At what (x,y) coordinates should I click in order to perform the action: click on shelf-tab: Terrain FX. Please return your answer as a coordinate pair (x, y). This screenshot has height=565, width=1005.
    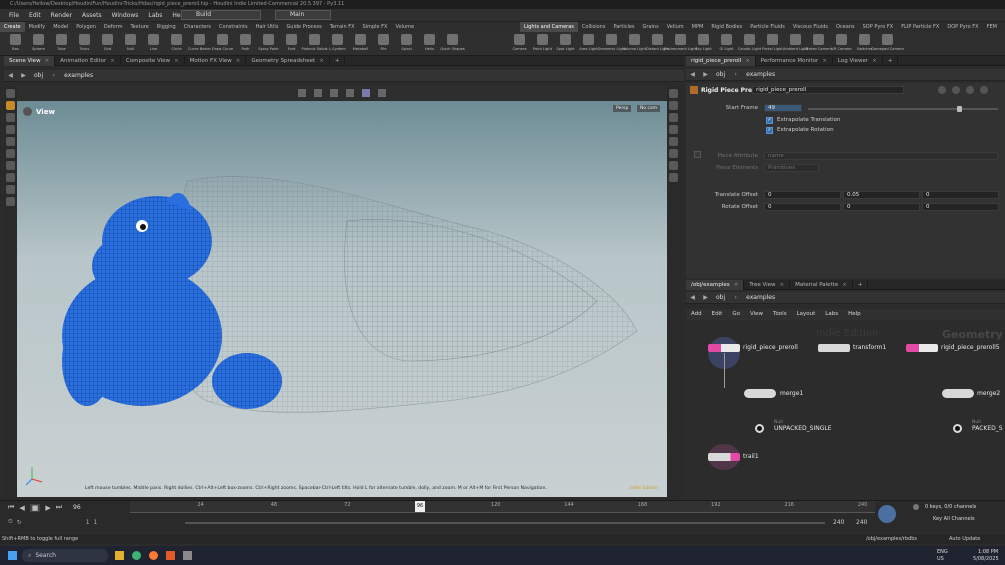
    Looking at the image, I should click on (342, 27).